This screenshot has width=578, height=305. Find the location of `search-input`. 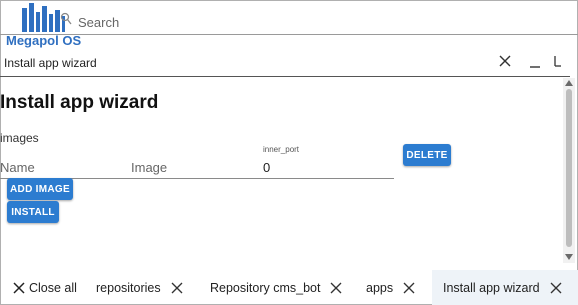

search-input is located at coordinates (318, 22).